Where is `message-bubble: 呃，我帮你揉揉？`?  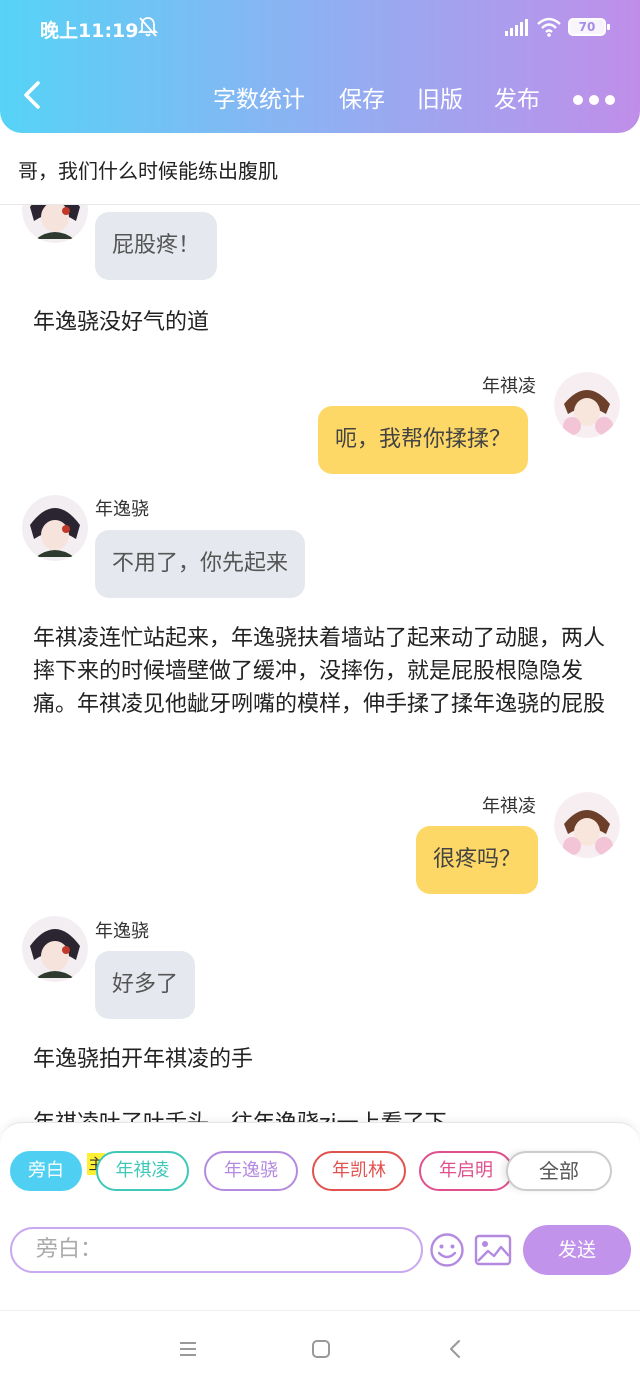 message-bubble: 呃，我帮你揉揉？ is located at coordinates (423, 440).